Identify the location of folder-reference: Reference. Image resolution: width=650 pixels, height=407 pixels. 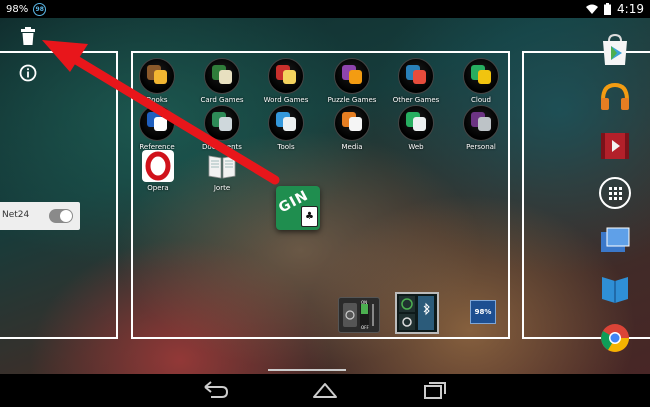
(157, 128).